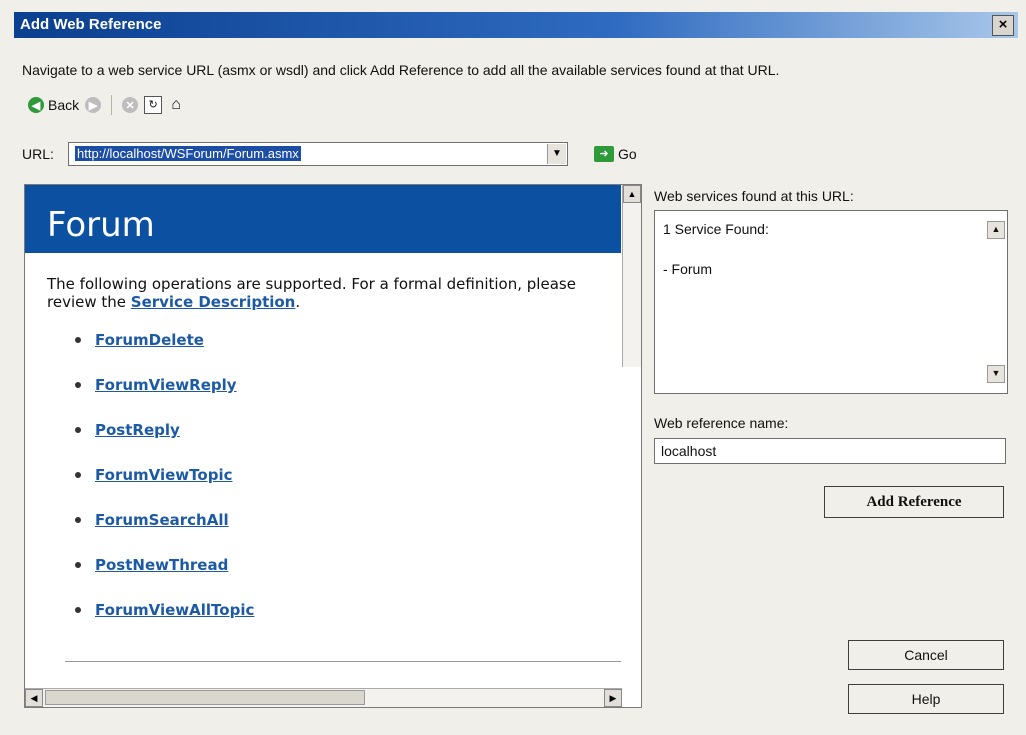 Image resolution: width=1026 pixels, height=735 pixels. I want to click on operation-link: PostReply, so click(164, 443).